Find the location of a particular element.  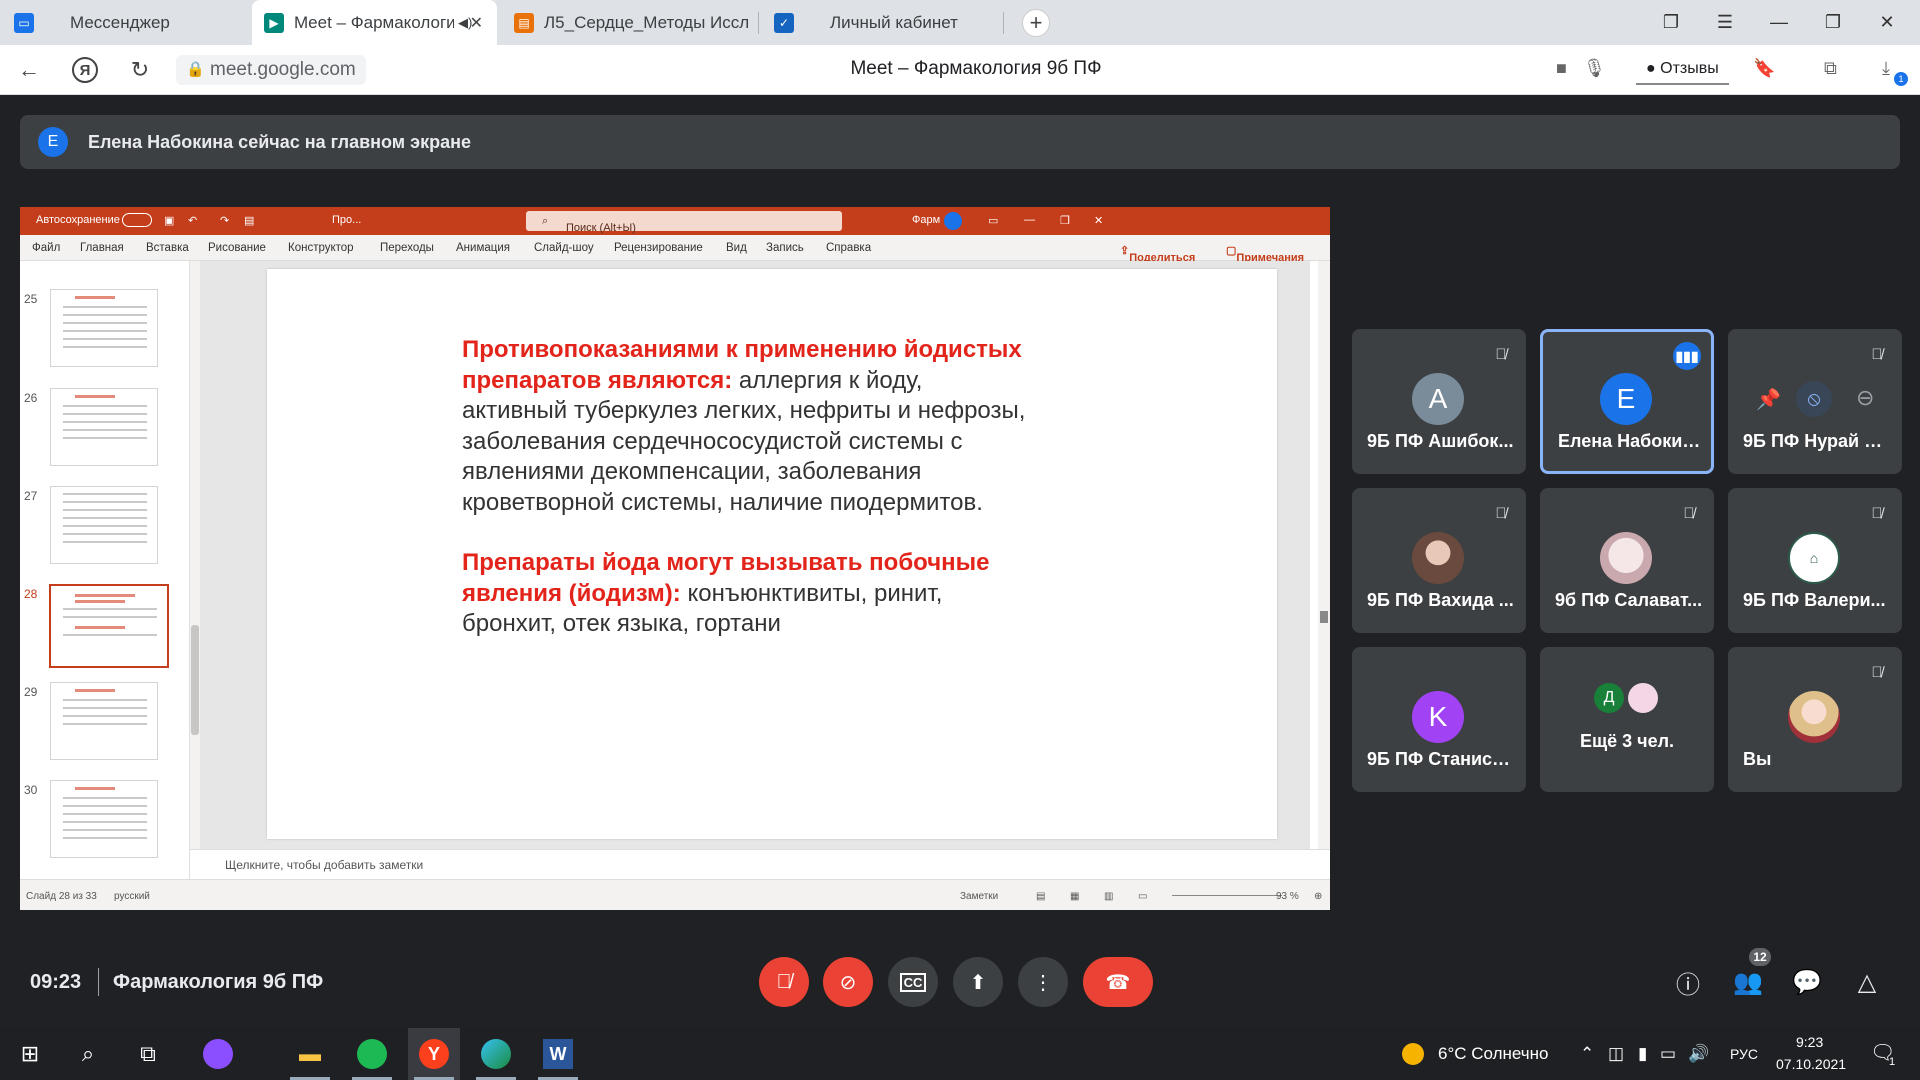

self-tile: 🎙̸ Вы is located at coordinates (1815, 719).